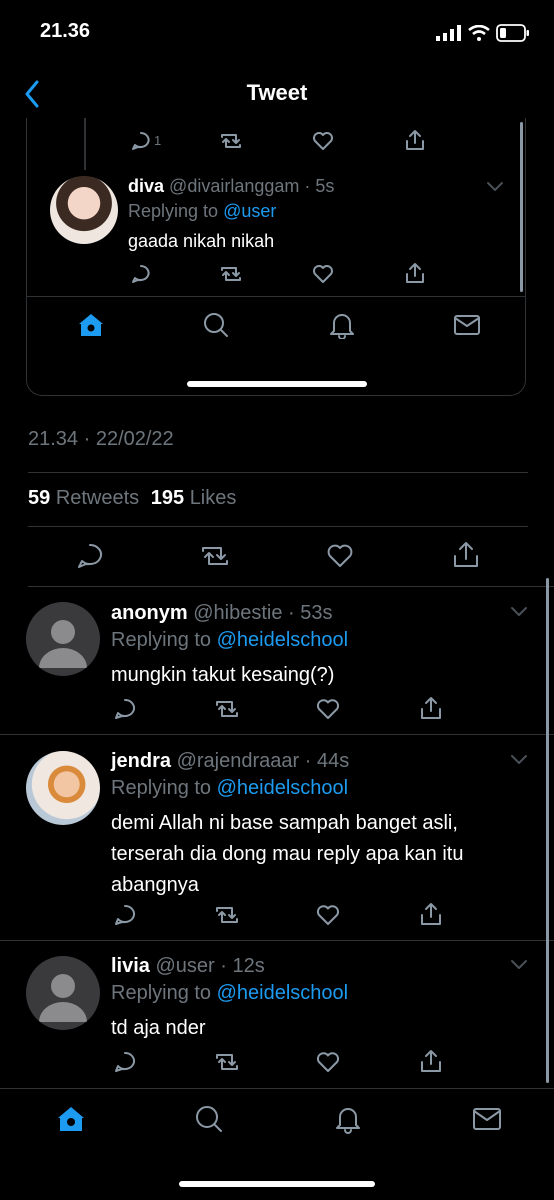 The width and height of the screenshot is (554, 1200). Describe the element at coordinates (263, 613) in the screenshot. I see `reply-author-handle: @hibestie · 53s` at that location.